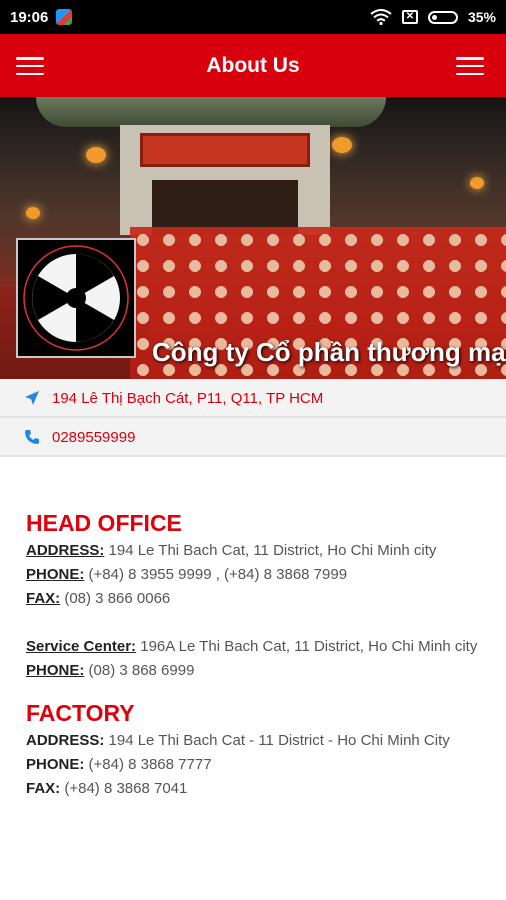  Describe the element at coordinates (119, 764) in the screenshot. I see `factory-phone: PHONE: (+84) 8 3868 7777` at that location.